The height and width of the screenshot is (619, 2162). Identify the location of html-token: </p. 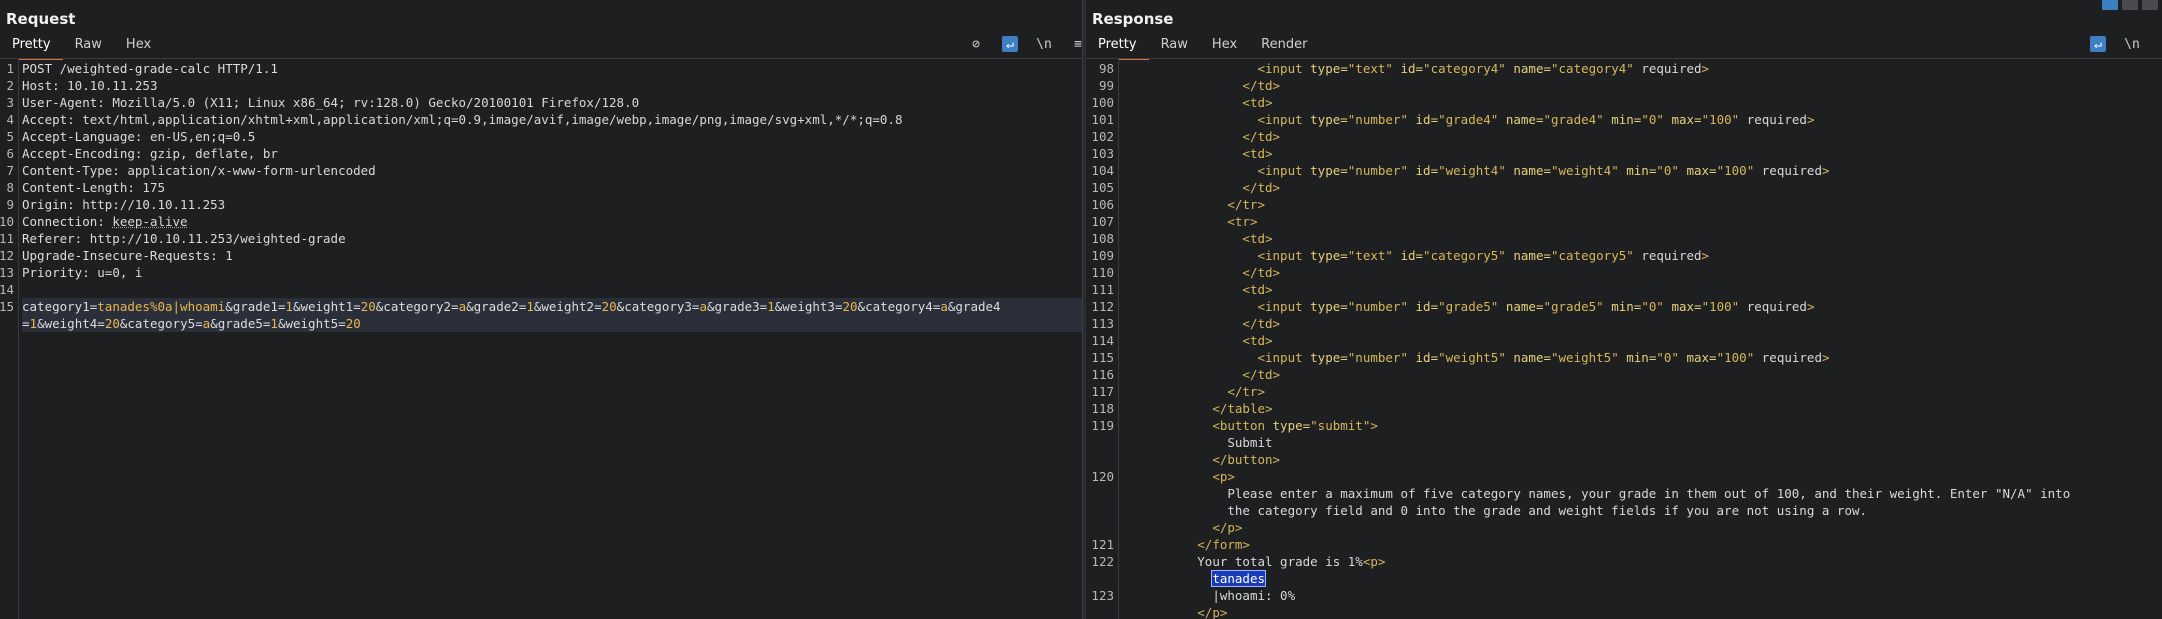
(1208, 612).